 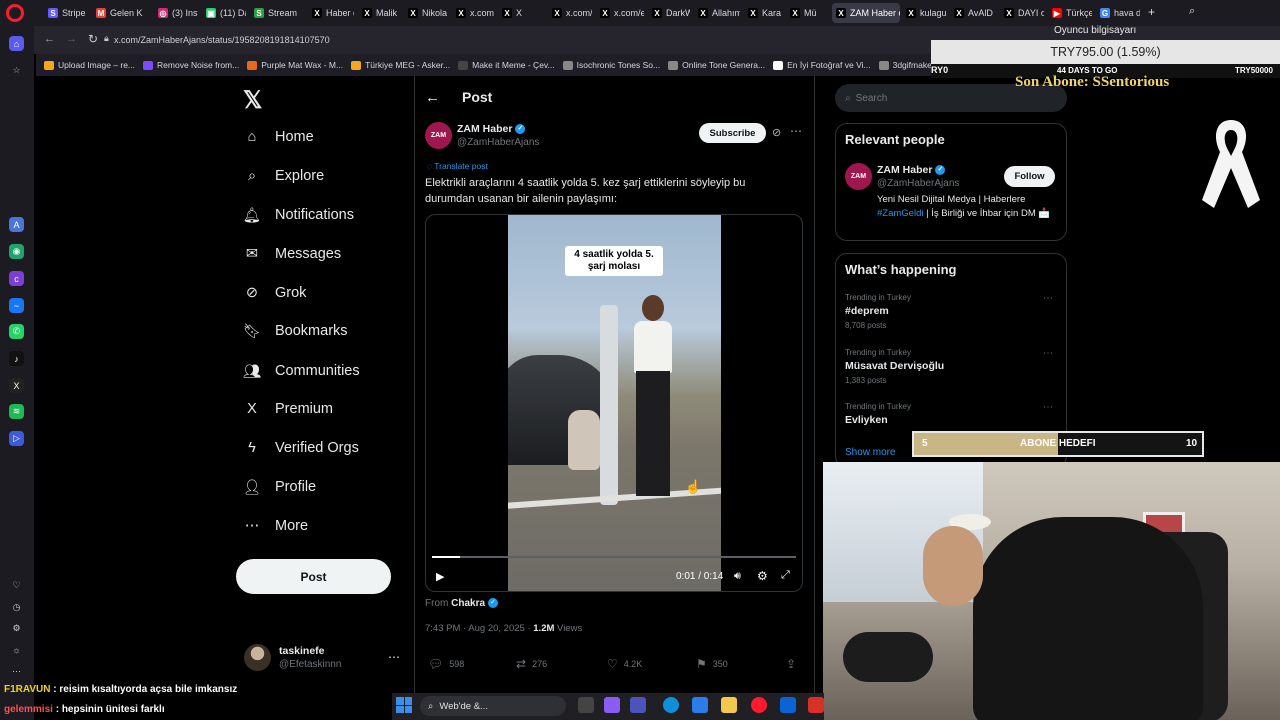 What do you see at coordinates (404, 705) in the screenshot?
I see `windows-start-icon` at bounding box center [404, 705].